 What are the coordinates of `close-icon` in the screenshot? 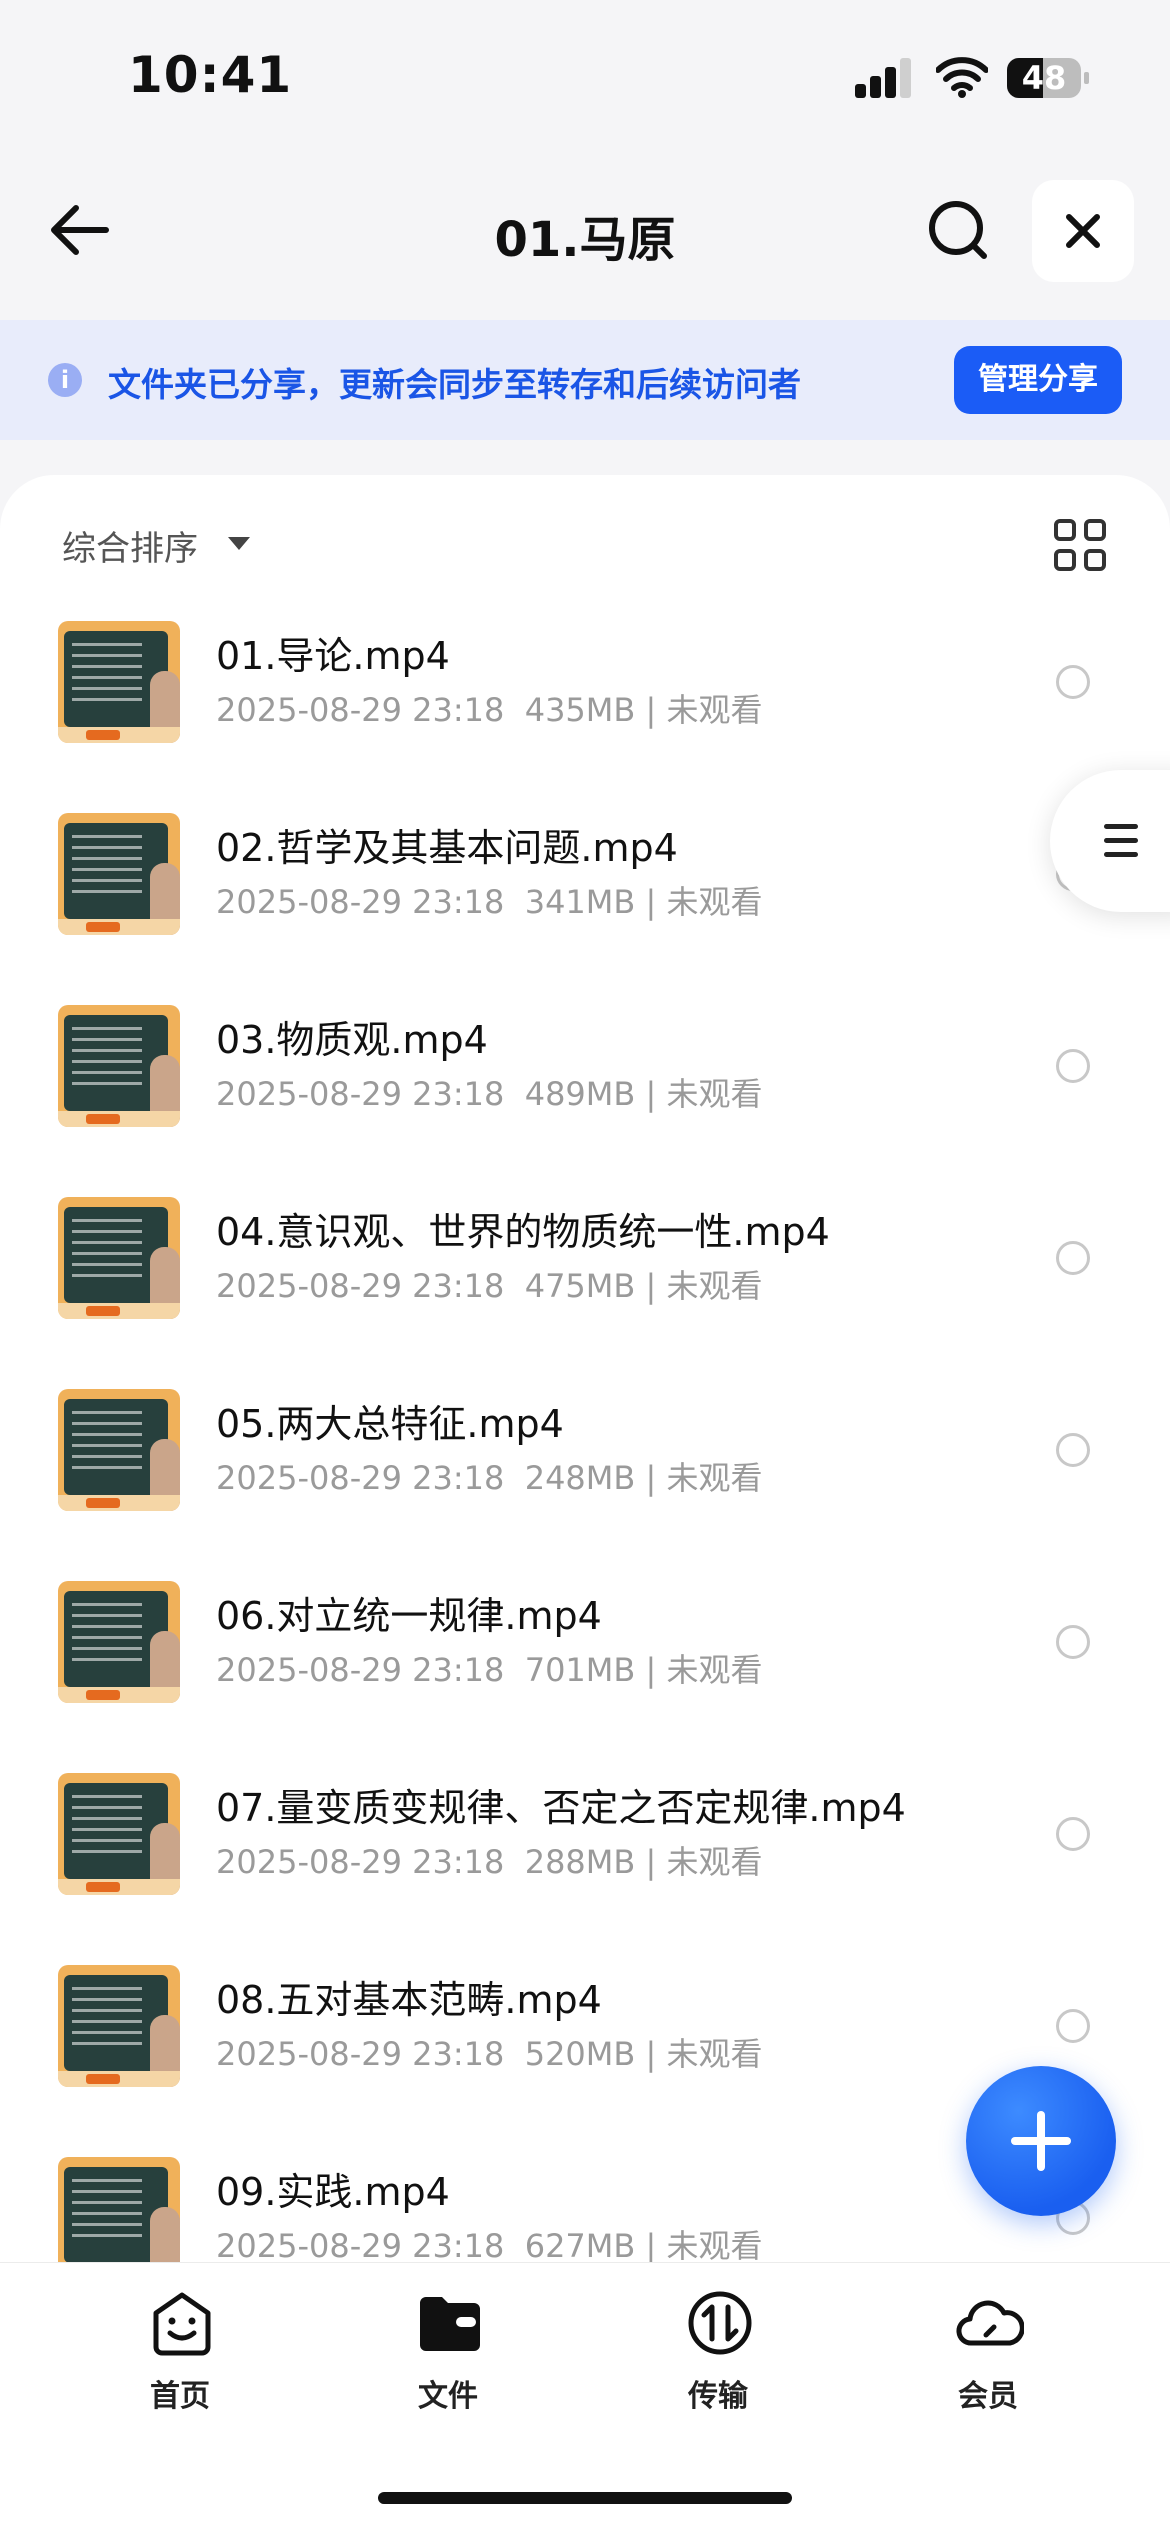 It's located at (1083, 231).